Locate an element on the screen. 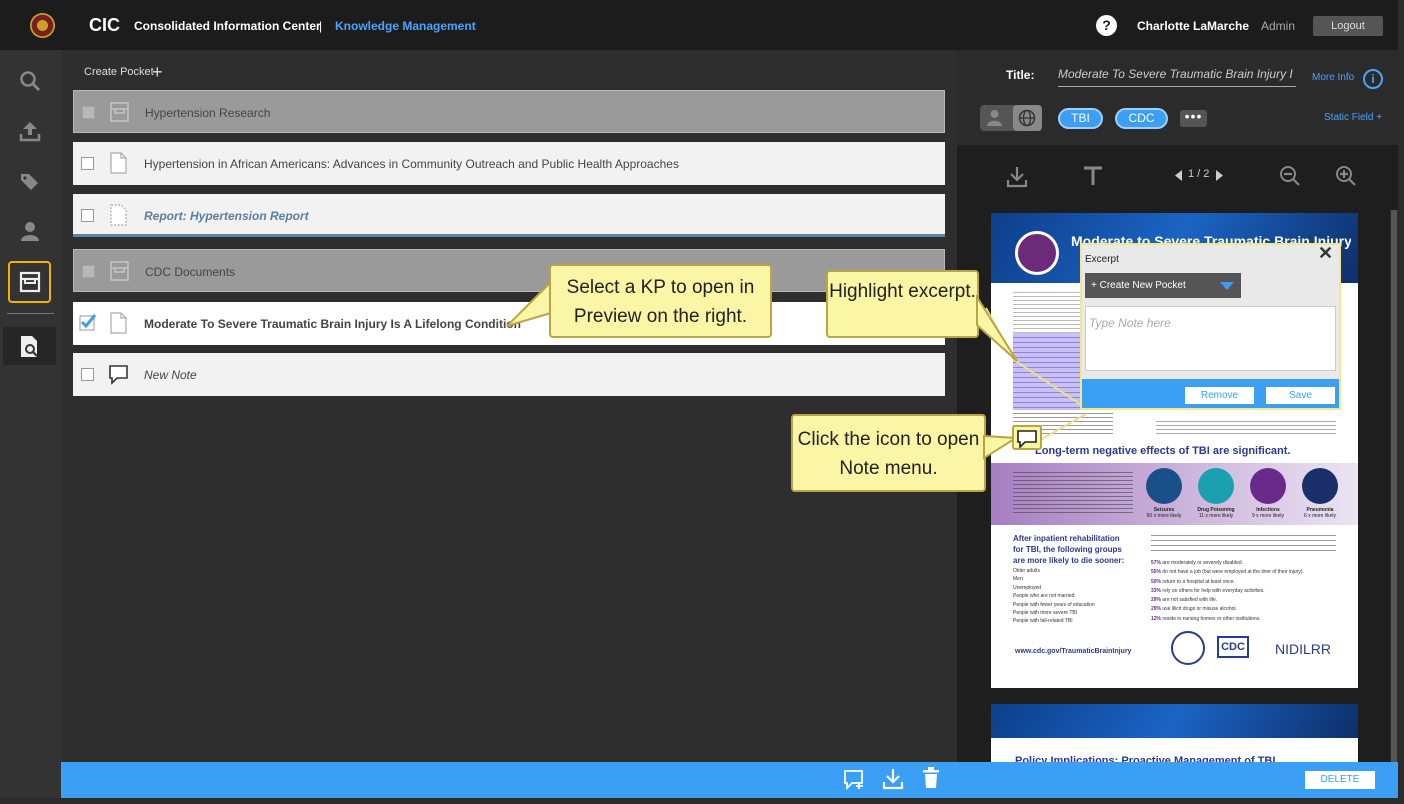 Image resolution: width=1404 pixels, height=804 pixels. list-item: Hypertension Research is located at coordinates (509, 111).